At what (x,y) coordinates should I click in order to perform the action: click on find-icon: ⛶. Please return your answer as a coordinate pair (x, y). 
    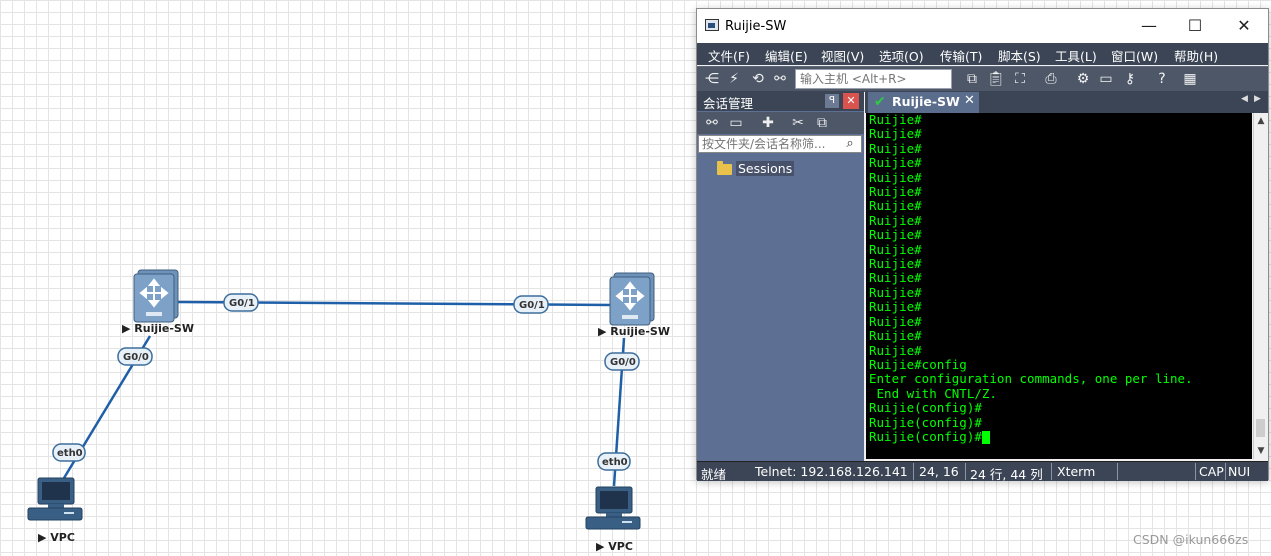
    Looking at the image, I should click on (1020, 79).